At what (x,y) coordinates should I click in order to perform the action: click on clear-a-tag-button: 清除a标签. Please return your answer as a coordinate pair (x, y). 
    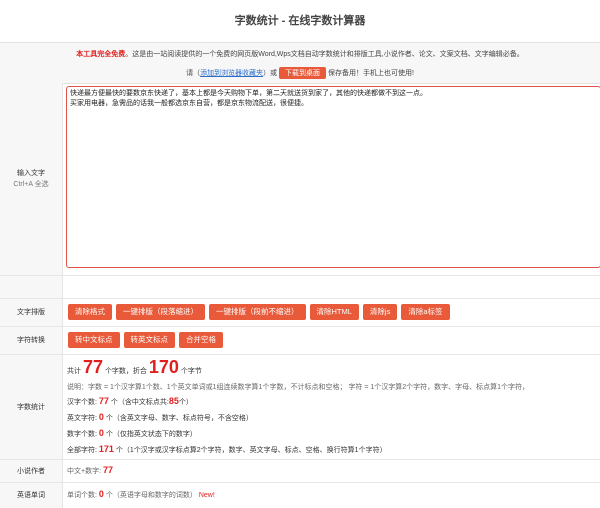
    Looking at the image, I should click on (425, 312).